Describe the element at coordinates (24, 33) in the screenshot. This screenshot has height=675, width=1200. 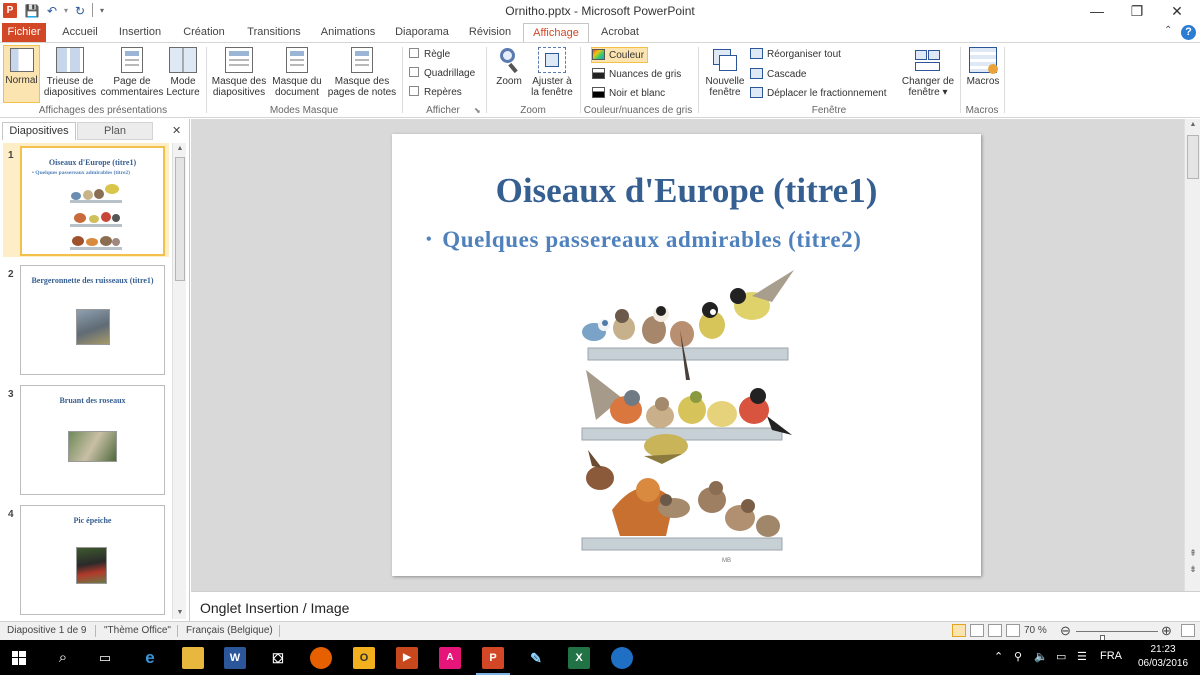
I see `tab-fichier: Fichier` at that location.